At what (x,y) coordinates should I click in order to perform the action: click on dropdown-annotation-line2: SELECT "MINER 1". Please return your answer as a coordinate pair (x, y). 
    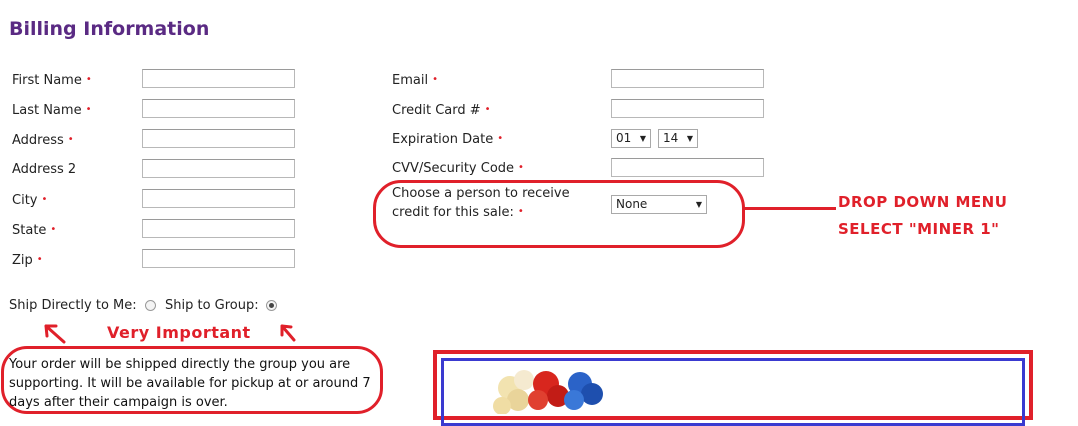
    Looking at the image, I should click on (919, 229).